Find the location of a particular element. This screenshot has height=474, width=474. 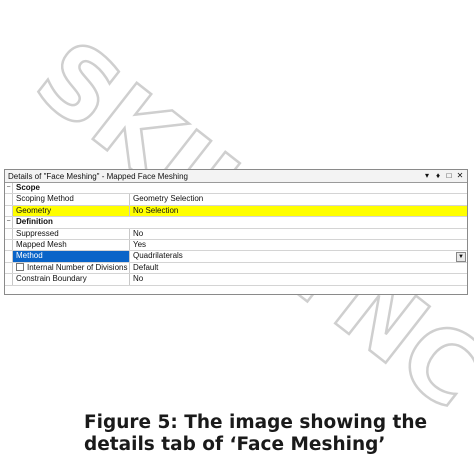

geometry-value: No Selection is located at coordinates (298, 211).